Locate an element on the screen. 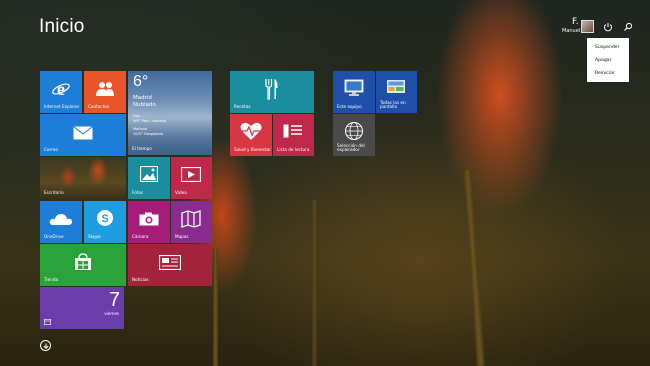  calendar-day: 7 is located at coordinates (114, 300).